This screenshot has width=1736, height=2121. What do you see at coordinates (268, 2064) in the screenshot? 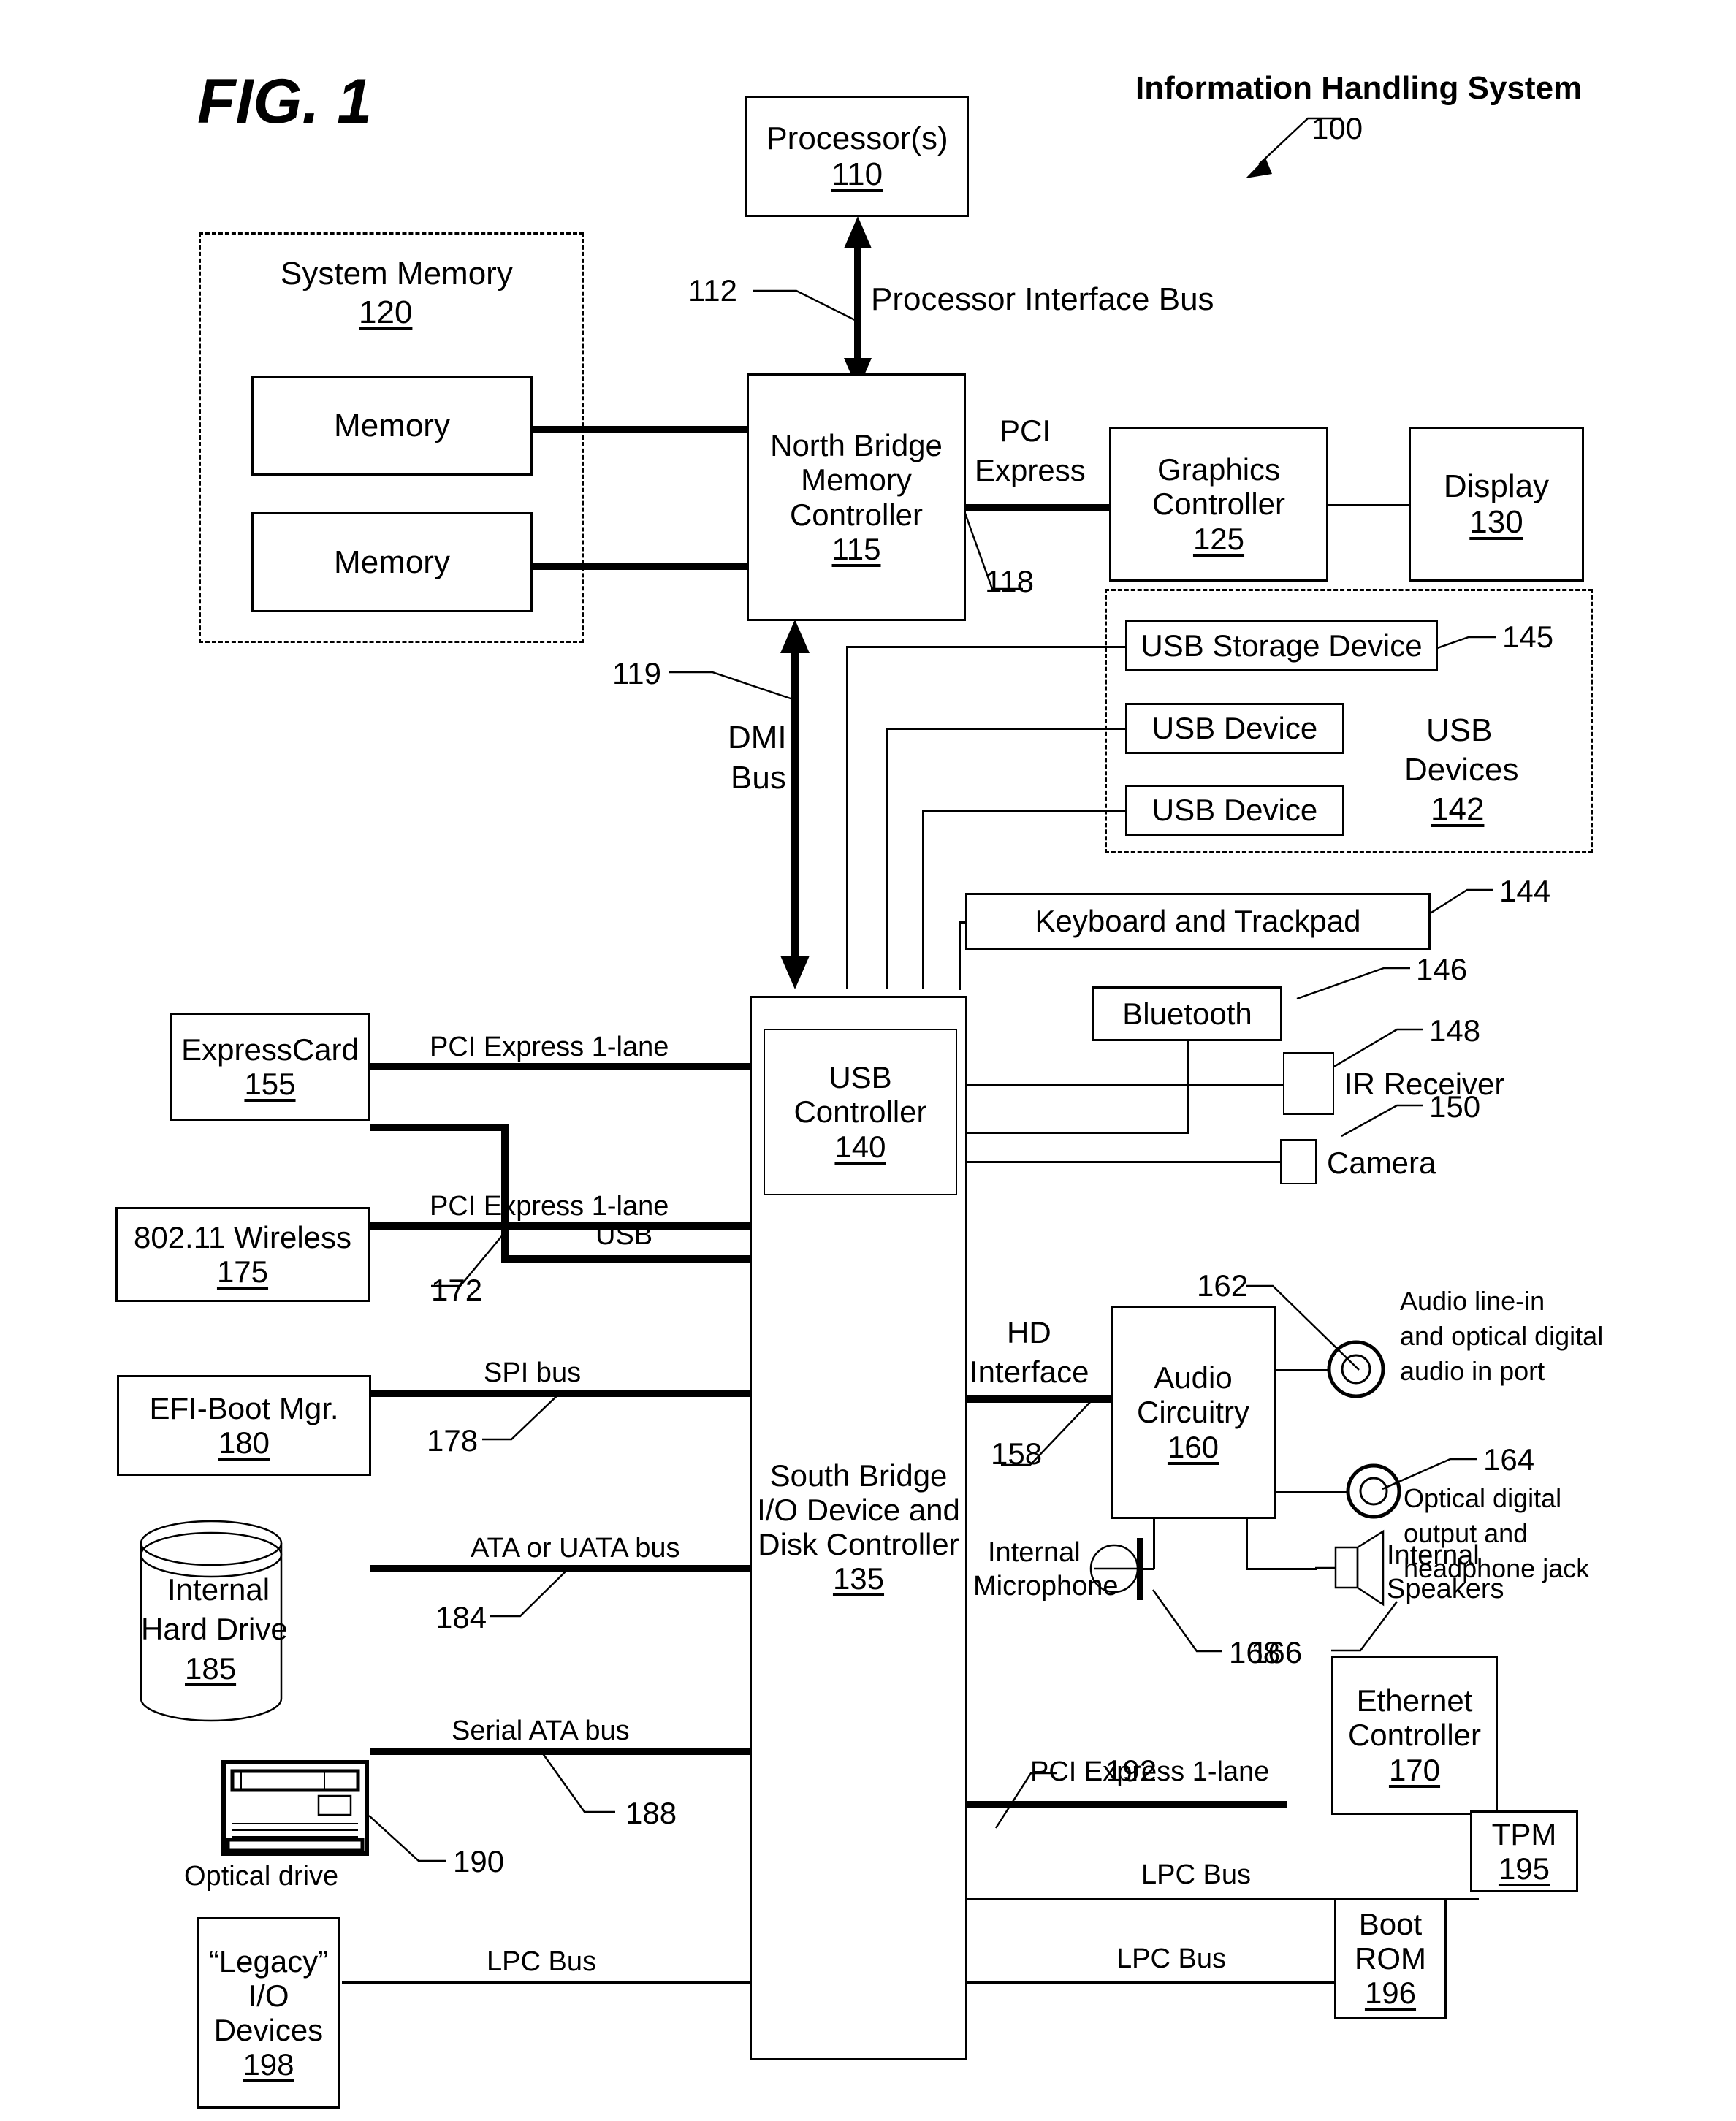
I see `legacy-io-ref: 198` at bounding box center [268, 2064].